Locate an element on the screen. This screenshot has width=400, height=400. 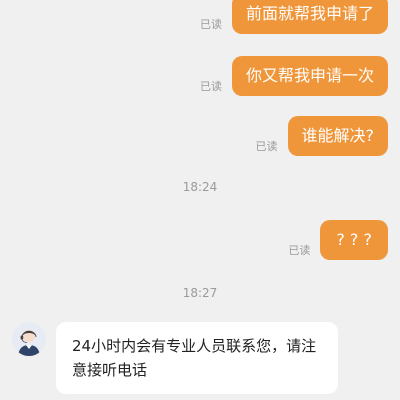
avatar-illustration is located at coordinates (29, 339).